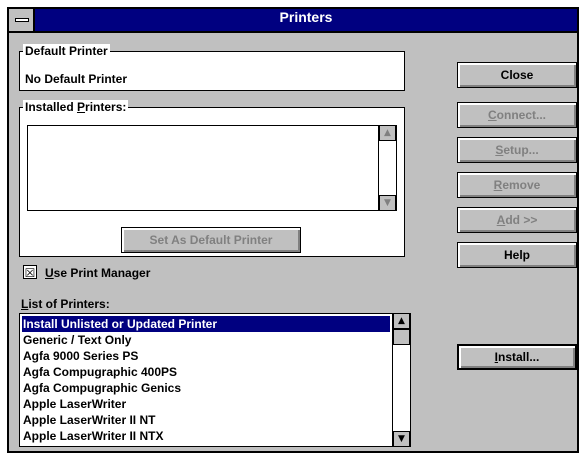 The height and width of the screenshot is (462, 586). What do you see at coordinates (206, 372) in the screenshot?
I see `printer-list-item: Agfa Compugraphic 400PS` at bounding box center [206, 372].